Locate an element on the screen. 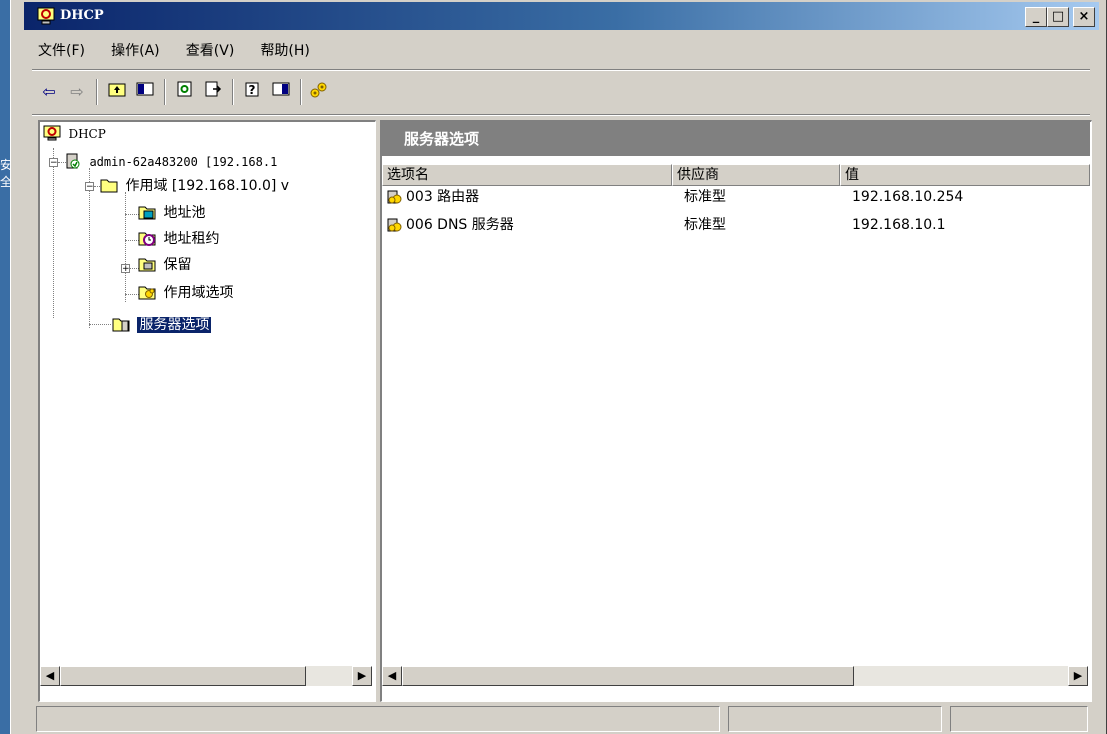  status-bar is located at coordinates (561, 718).